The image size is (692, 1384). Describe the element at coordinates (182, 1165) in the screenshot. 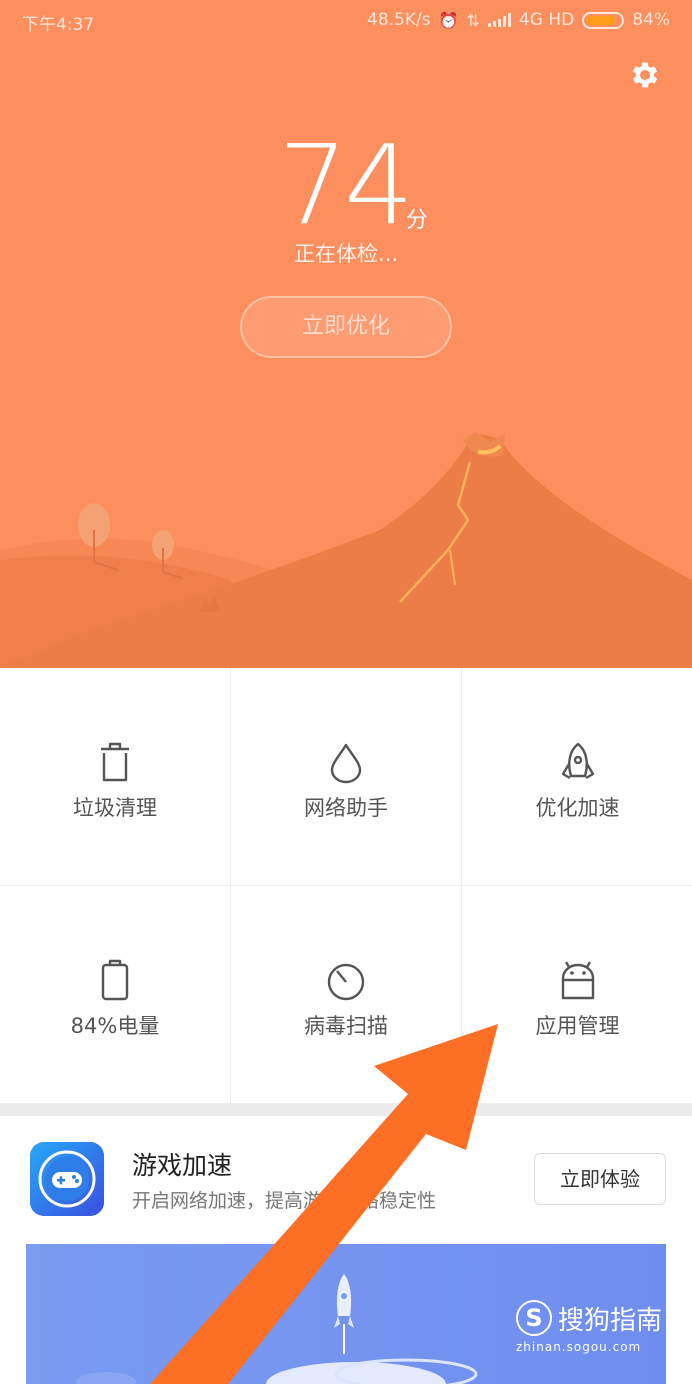

I see `promo-title: 游戏加速` at that location.